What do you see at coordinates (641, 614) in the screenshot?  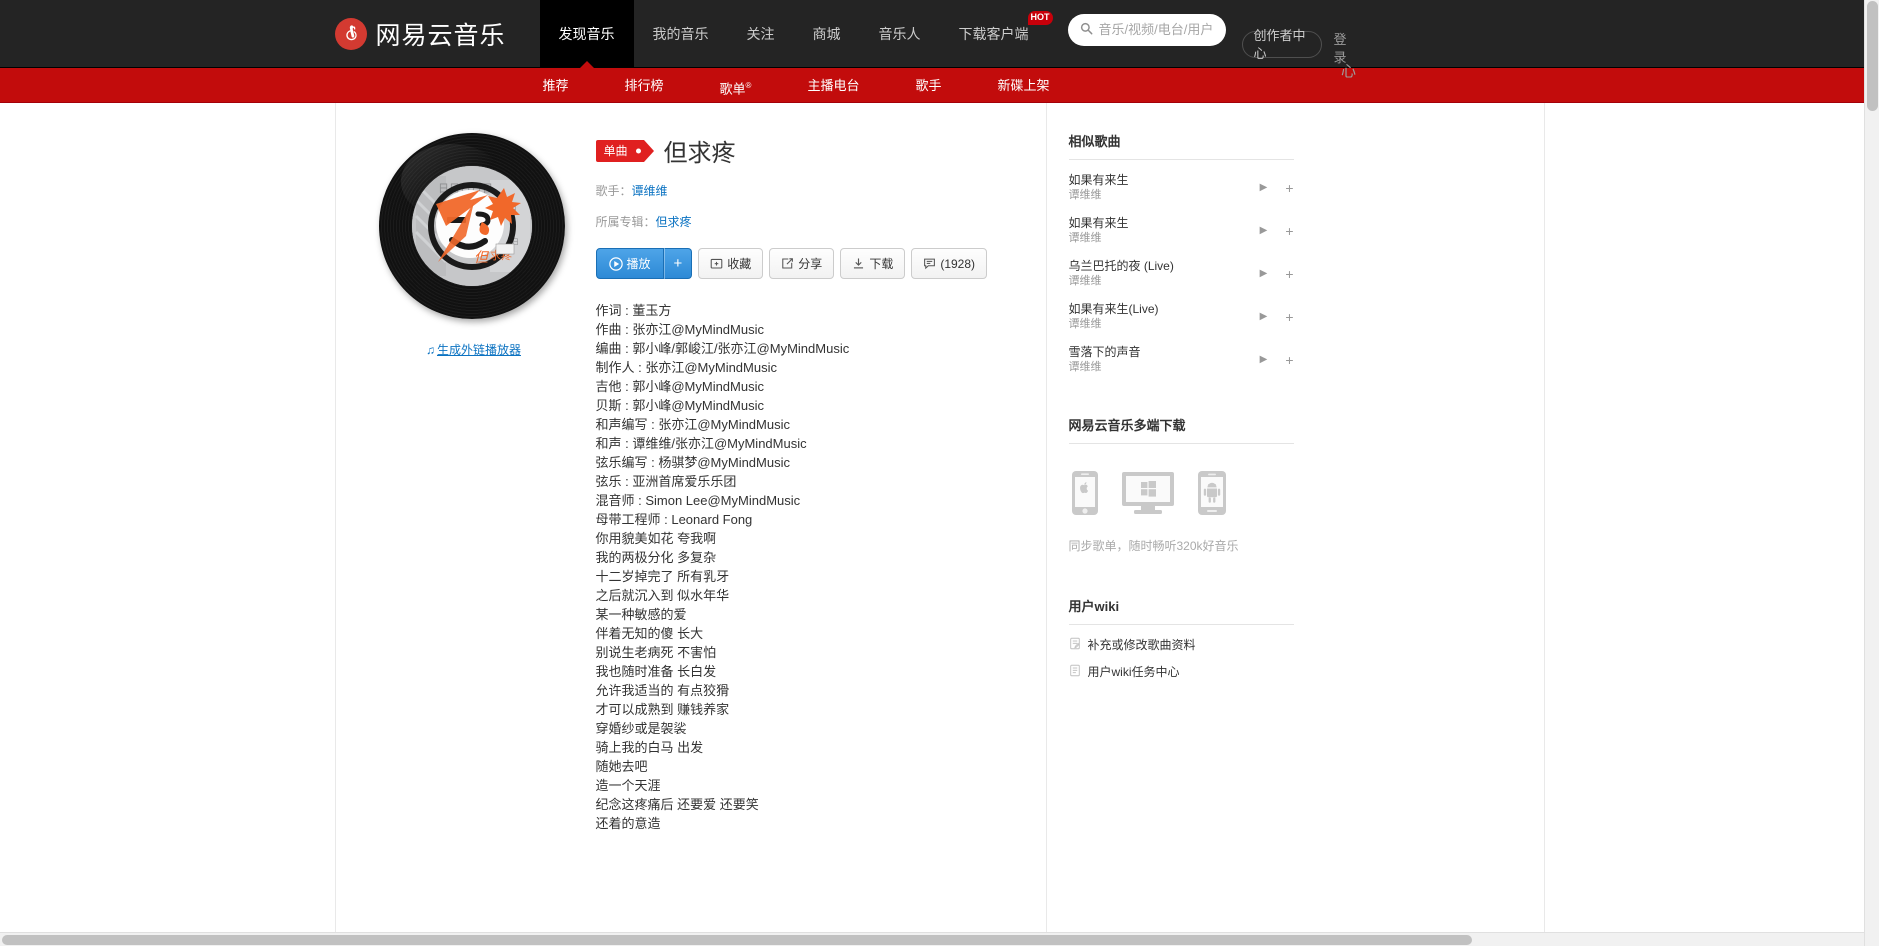 I see `lyric-line: 某一种敏感的爱` at bounding box center [641, 614].